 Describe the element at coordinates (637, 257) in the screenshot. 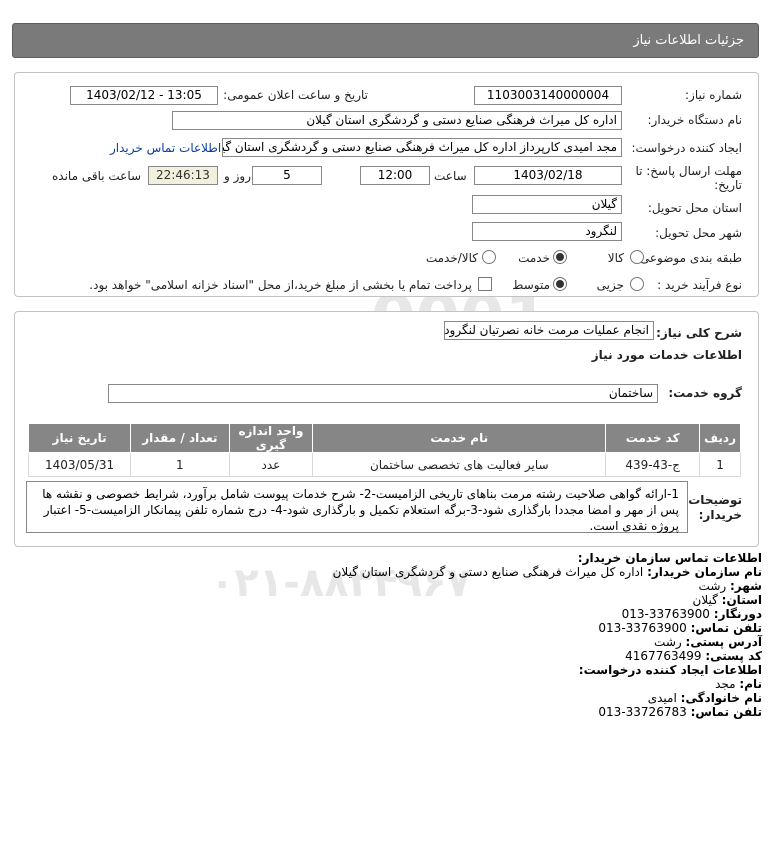

I see `category-radio-goods` at that location.